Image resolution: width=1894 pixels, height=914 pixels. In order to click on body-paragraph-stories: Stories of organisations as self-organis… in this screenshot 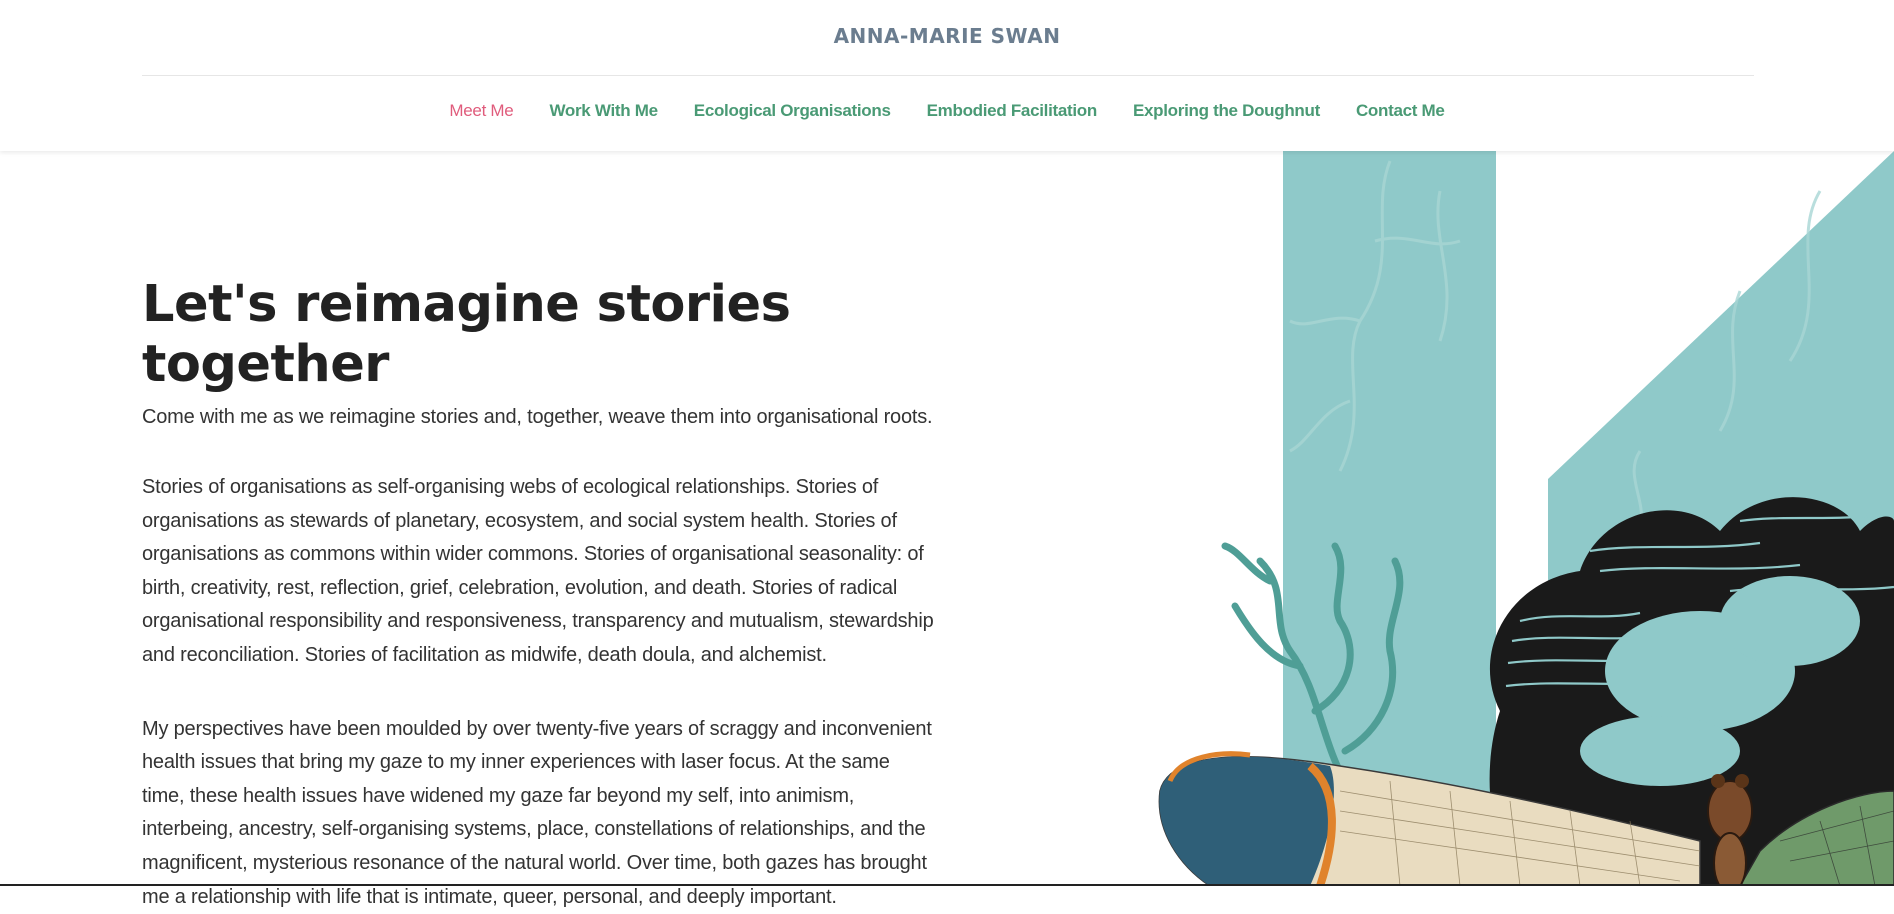, I will do `click(538, 571)`.